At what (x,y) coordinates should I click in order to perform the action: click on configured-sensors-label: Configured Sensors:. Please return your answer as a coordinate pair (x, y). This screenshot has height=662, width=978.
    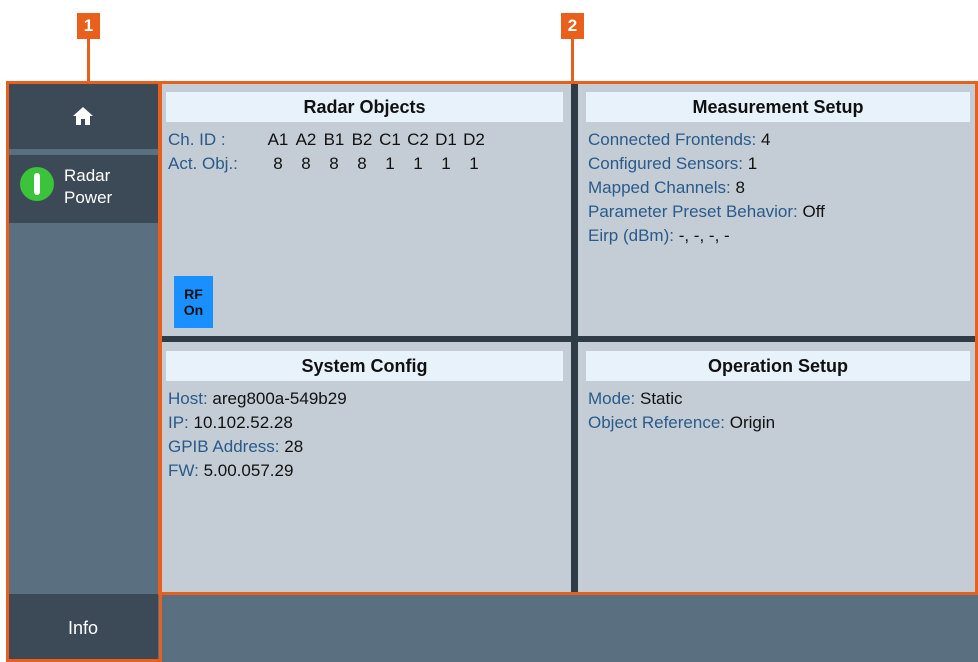
    Looking at the image, I should click on (665, 163).